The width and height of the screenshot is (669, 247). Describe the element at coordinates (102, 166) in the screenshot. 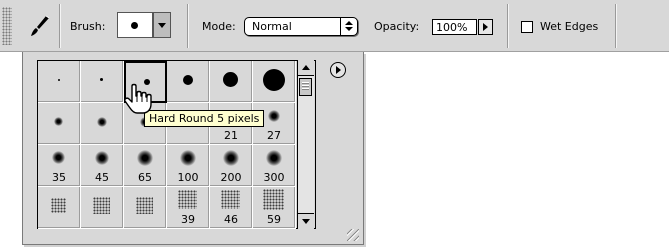

I see `brush-preset: 45` at that location.